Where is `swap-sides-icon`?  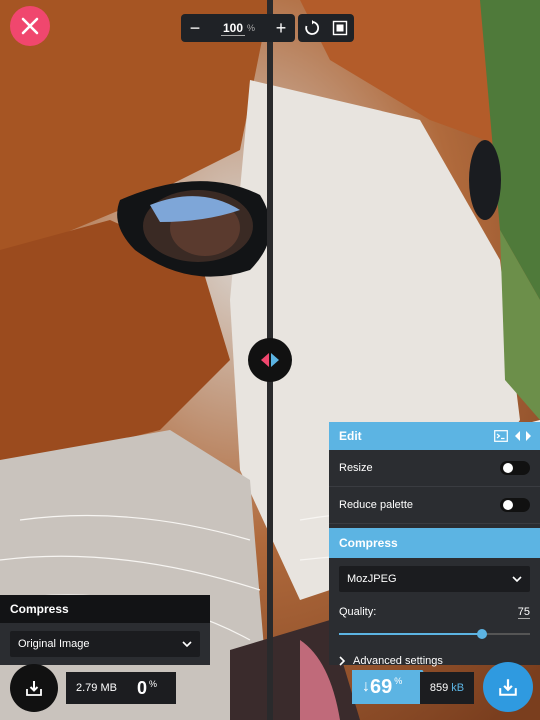 swap-sides-icon is located at coordinates (523, 436).